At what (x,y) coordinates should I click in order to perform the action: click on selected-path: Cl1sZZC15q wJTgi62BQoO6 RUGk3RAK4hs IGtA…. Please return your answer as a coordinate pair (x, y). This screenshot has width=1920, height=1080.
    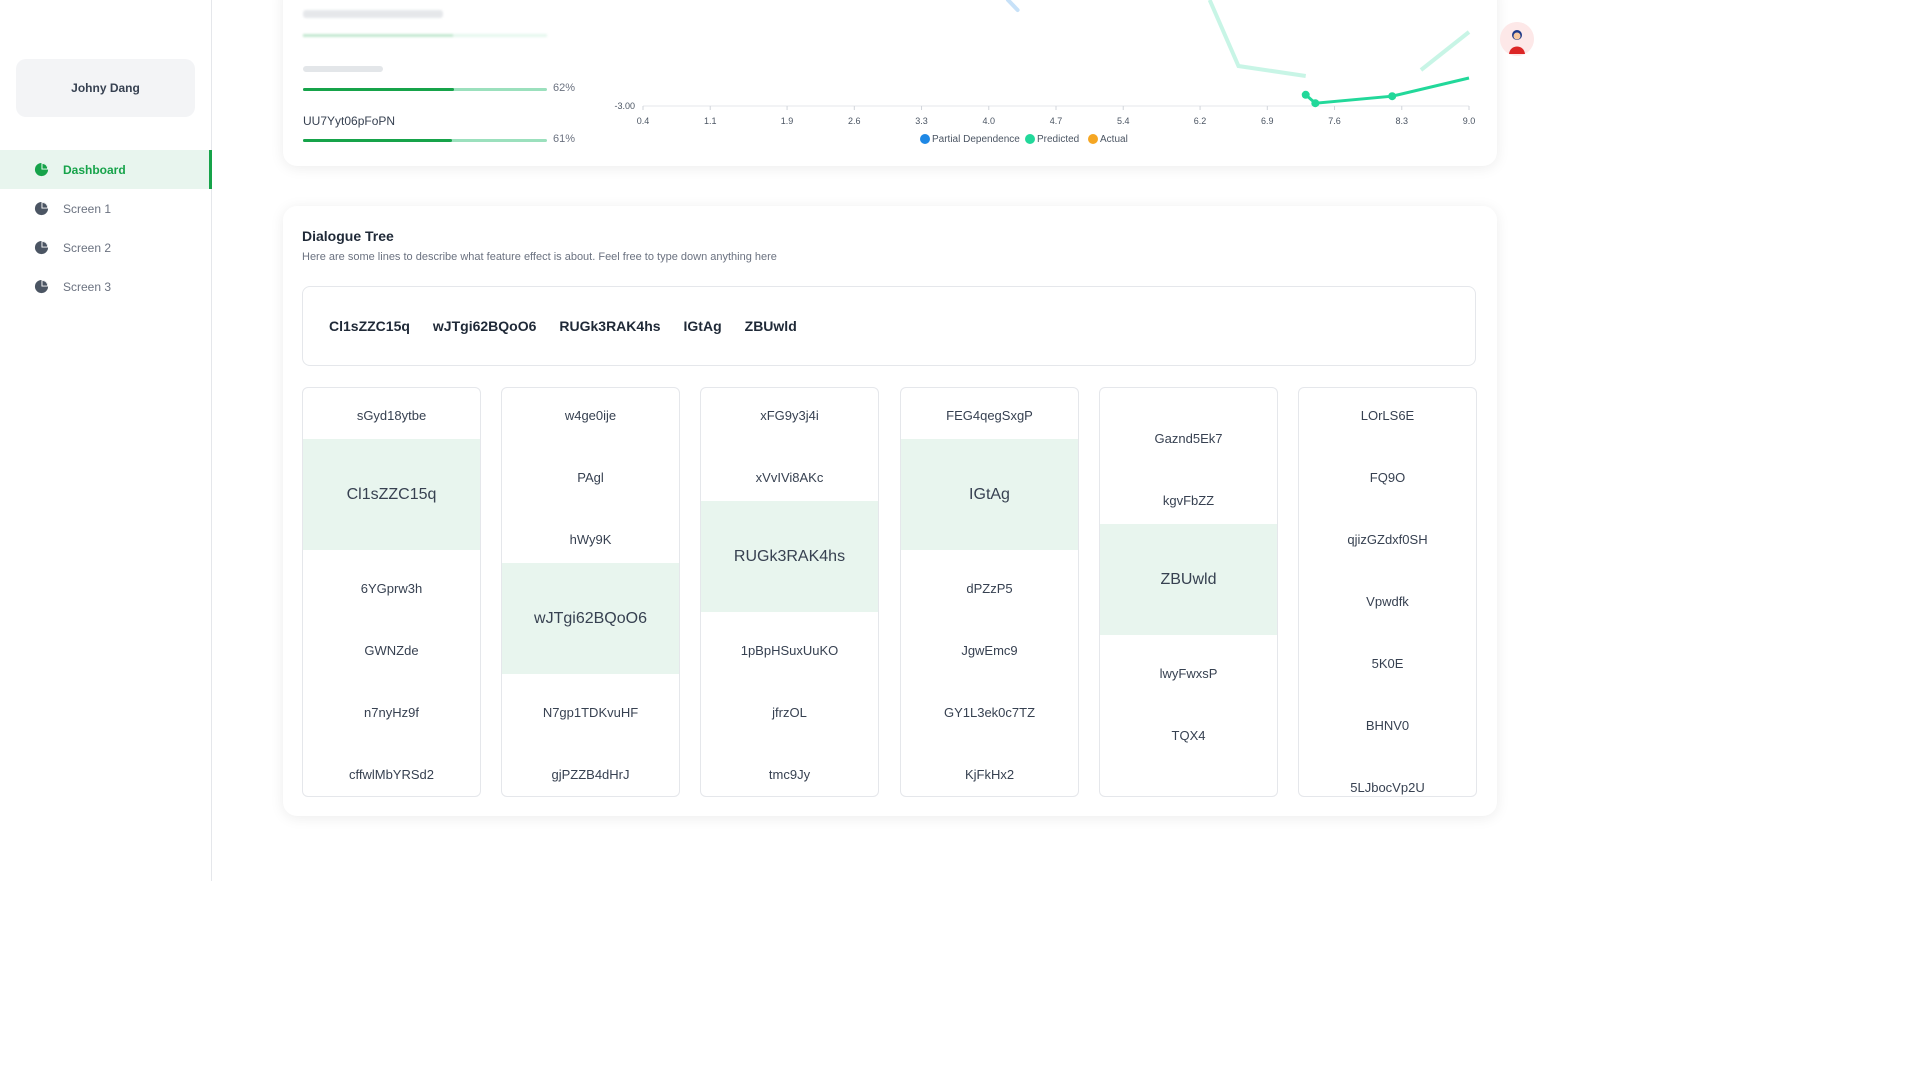
    Looking at the image, I should click on (889, 326).